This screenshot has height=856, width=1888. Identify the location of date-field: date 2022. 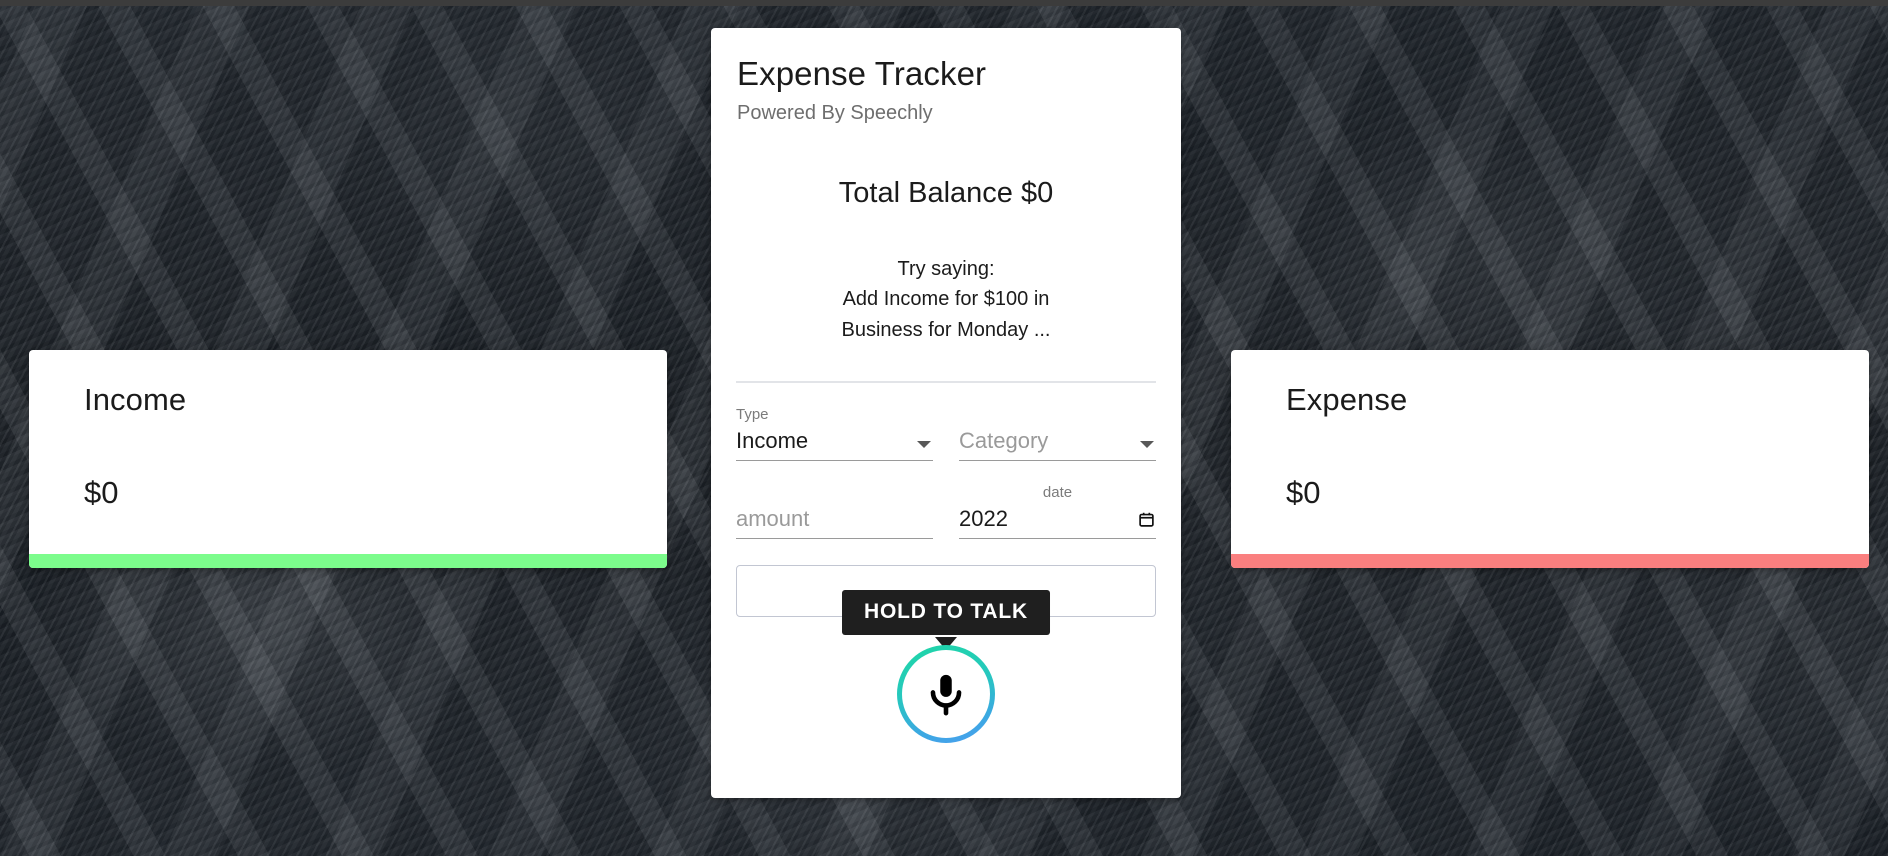
(1057, 512).